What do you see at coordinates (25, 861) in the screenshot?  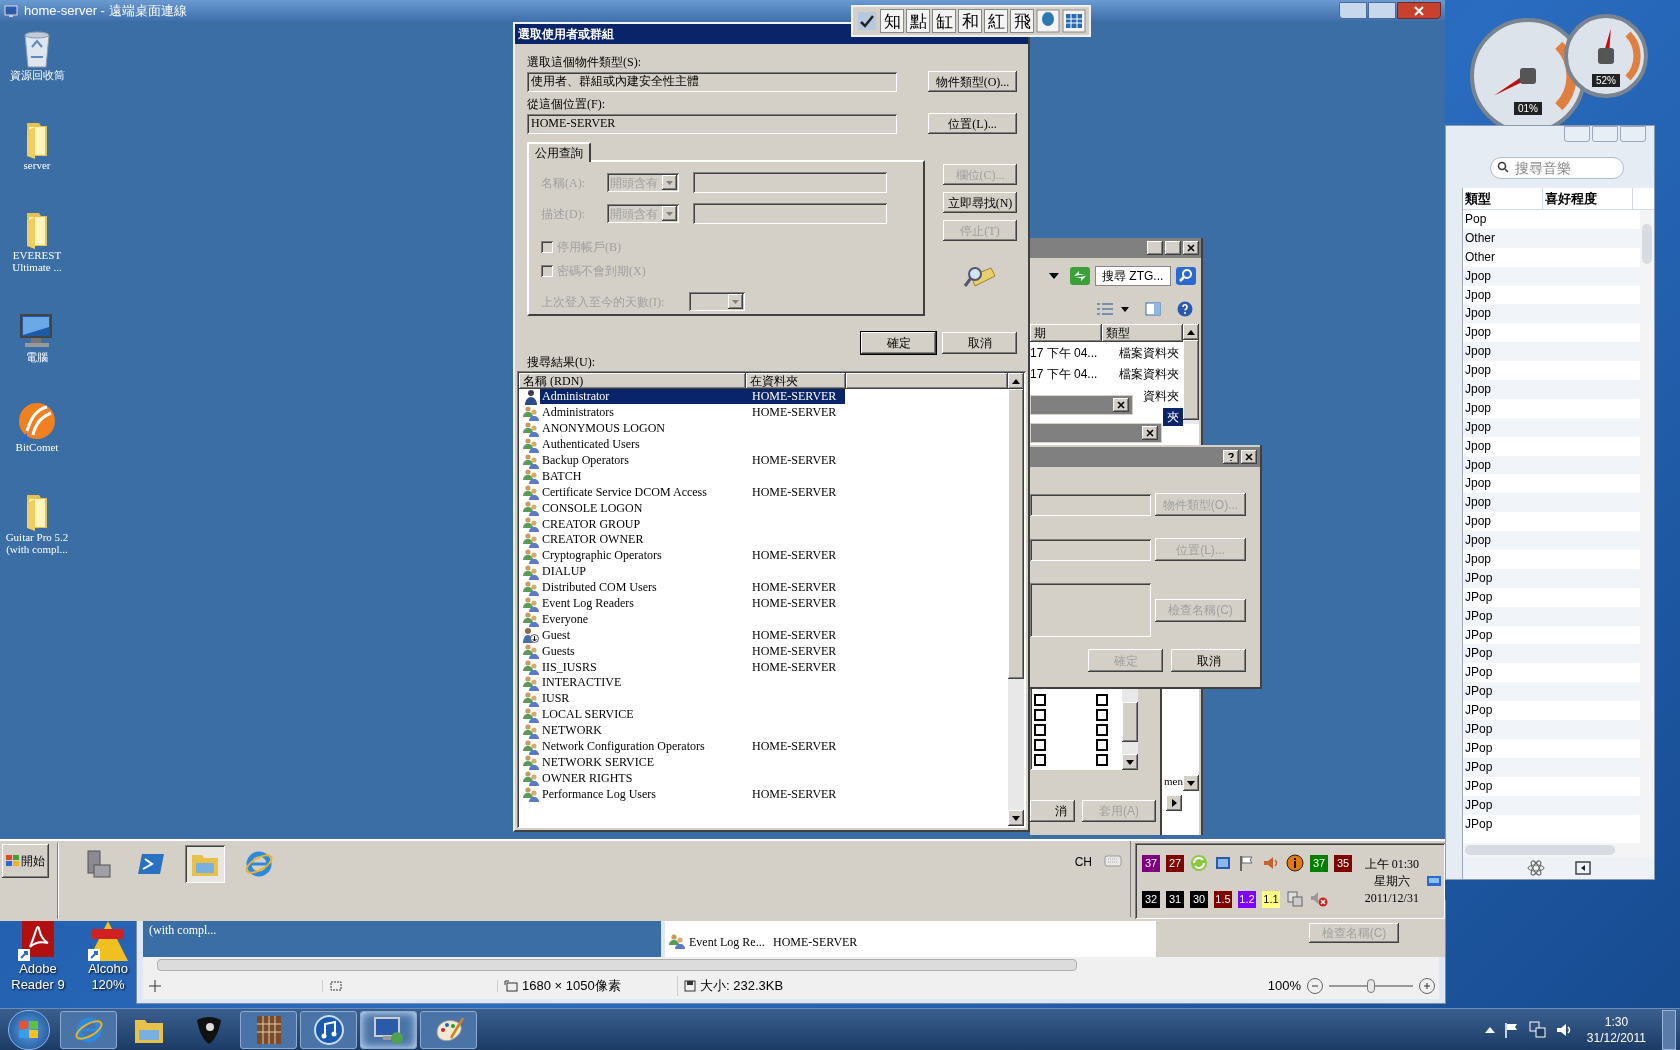 I see `start-button: 開始` at bounding box center [25, 861].